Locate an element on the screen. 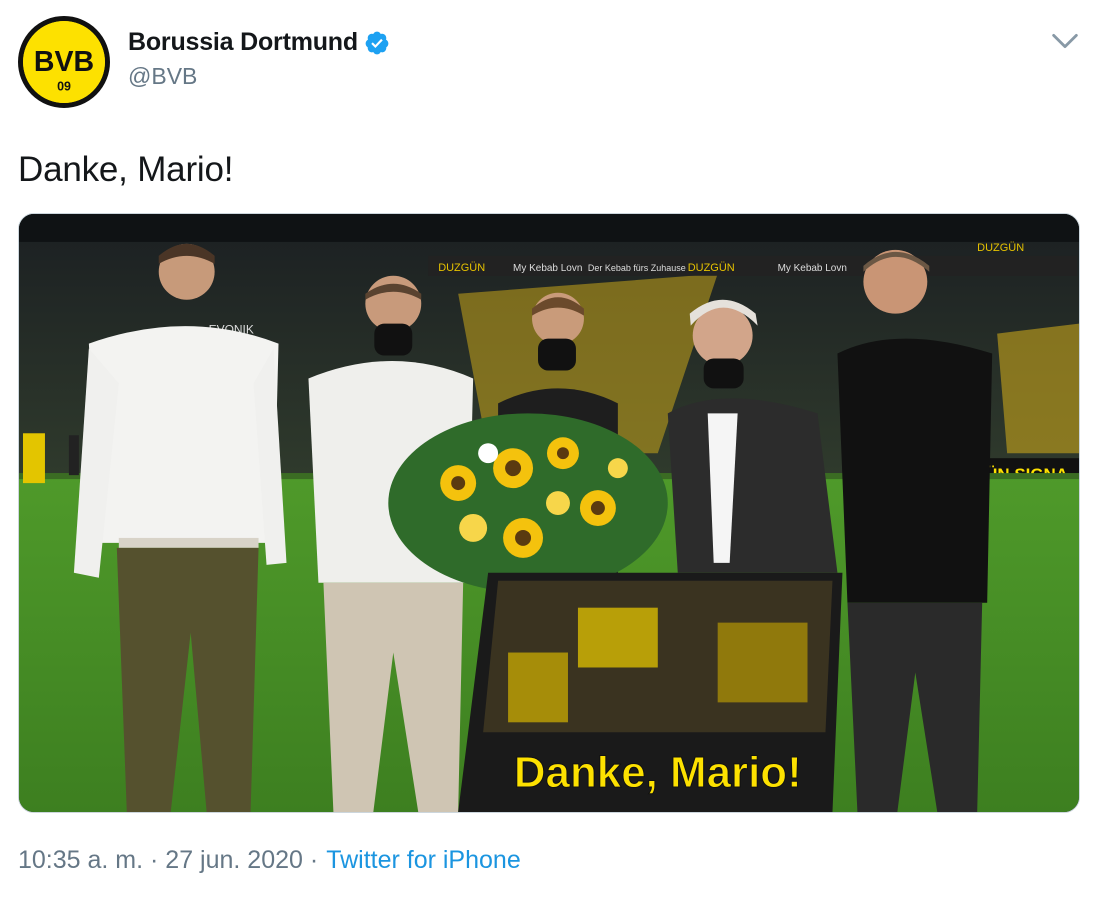 Image resolution: width=1102 pixels, height=900 pixels. tweet-header: BVB 09 Borussia Dortmund @BVB is located at coordinates (550, 62).